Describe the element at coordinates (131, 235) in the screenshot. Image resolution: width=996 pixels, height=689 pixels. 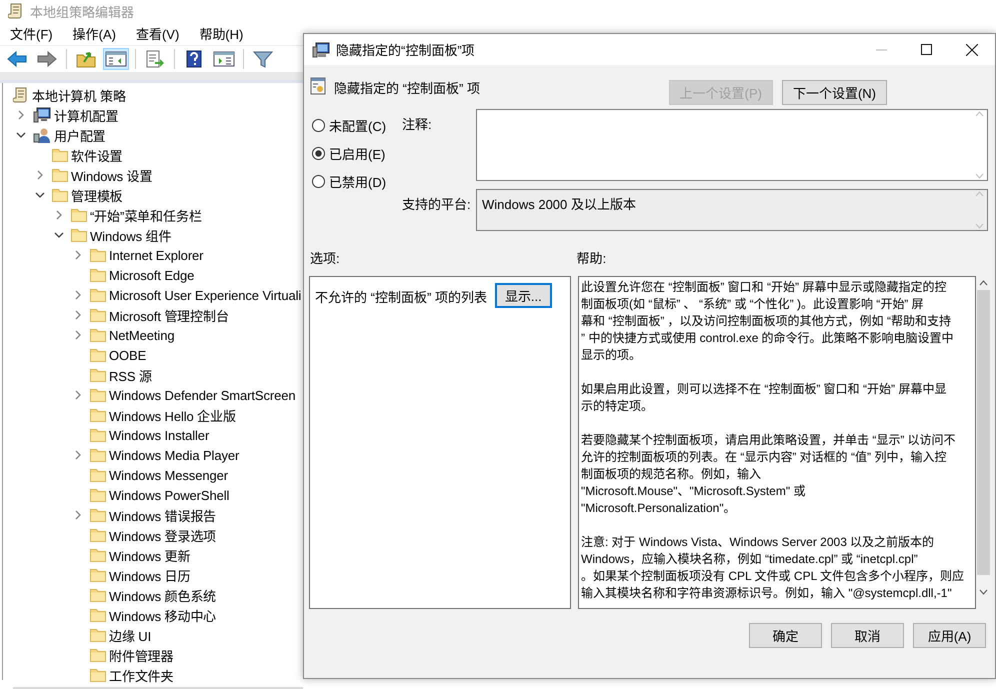
I see `tree-item: Windows 组件` at that location.